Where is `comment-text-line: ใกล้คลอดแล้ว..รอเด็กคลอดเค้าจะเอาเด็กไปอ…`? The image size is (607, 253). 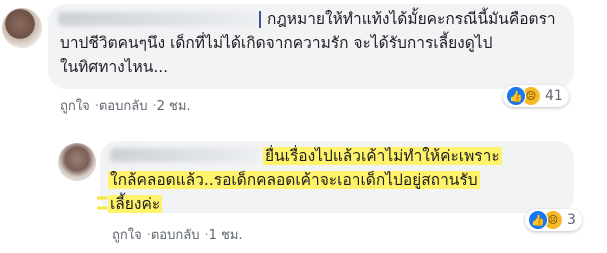
comment-text-line: ใกล้คลอดแล้ว..รอเด็กคลอดเค้าจะเอาเด็กไปอ… is located at coordinates (294, 180).